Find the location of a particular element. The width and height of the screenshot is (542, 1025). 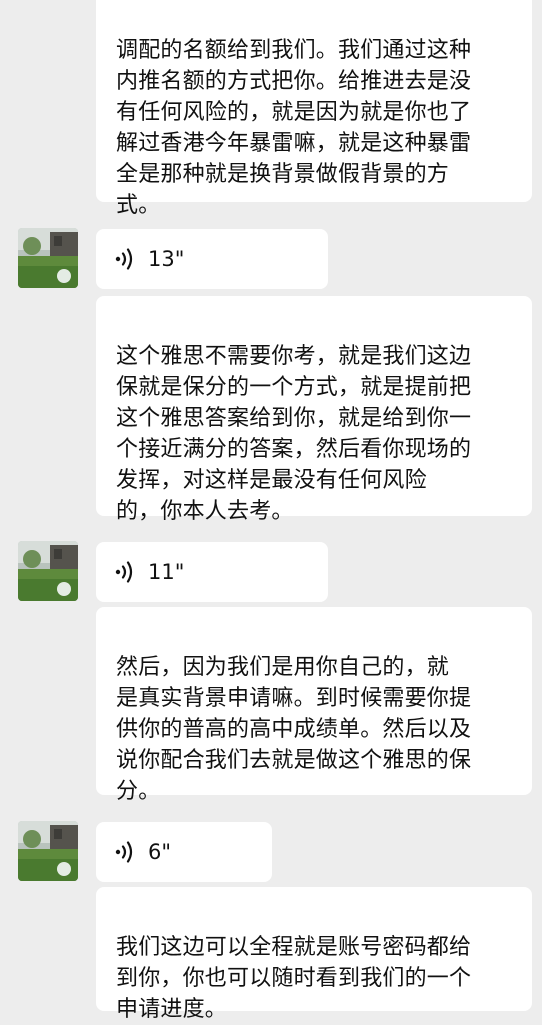

voice-message-6: 6" is located at coordinates (184, 852).